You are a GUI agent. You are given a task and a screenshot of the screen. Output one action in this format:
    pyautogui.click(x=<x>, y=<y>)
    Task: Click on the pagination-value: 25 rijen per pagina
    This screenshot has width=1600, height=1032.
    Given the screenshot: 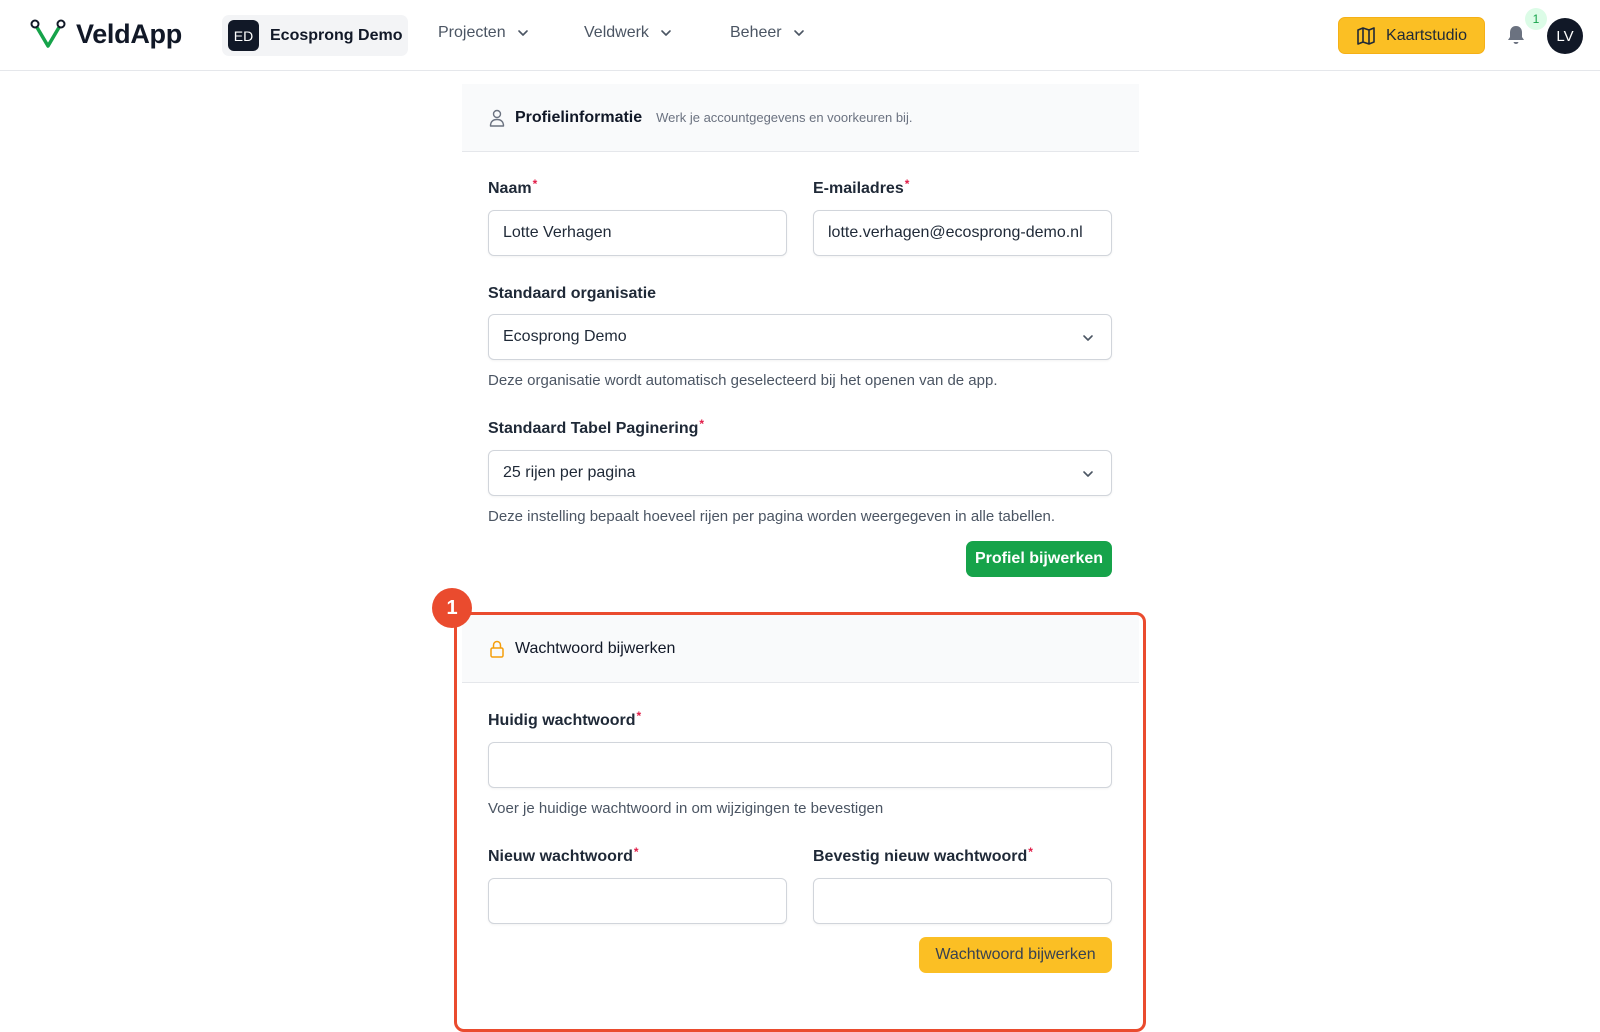 What is the action you would take?
    pyautogui.click(x=569, y=472)
    